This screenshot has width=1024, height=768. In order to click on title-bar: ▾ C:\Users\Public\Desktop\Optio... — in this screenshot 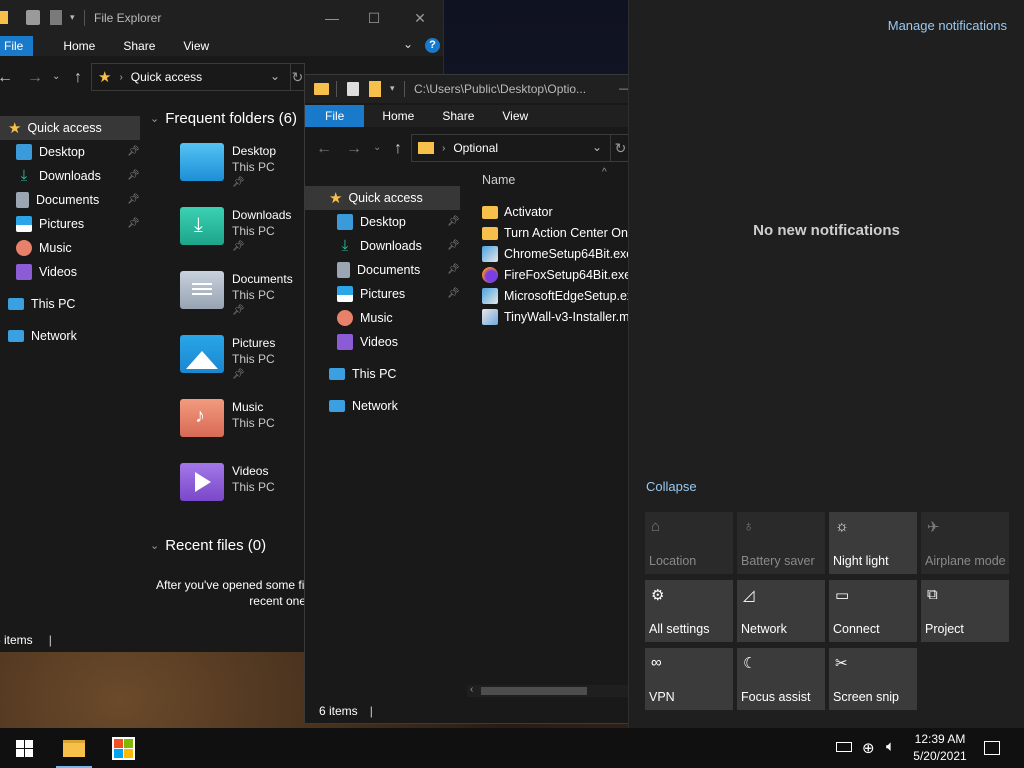, I will do `click(466, 89)`.